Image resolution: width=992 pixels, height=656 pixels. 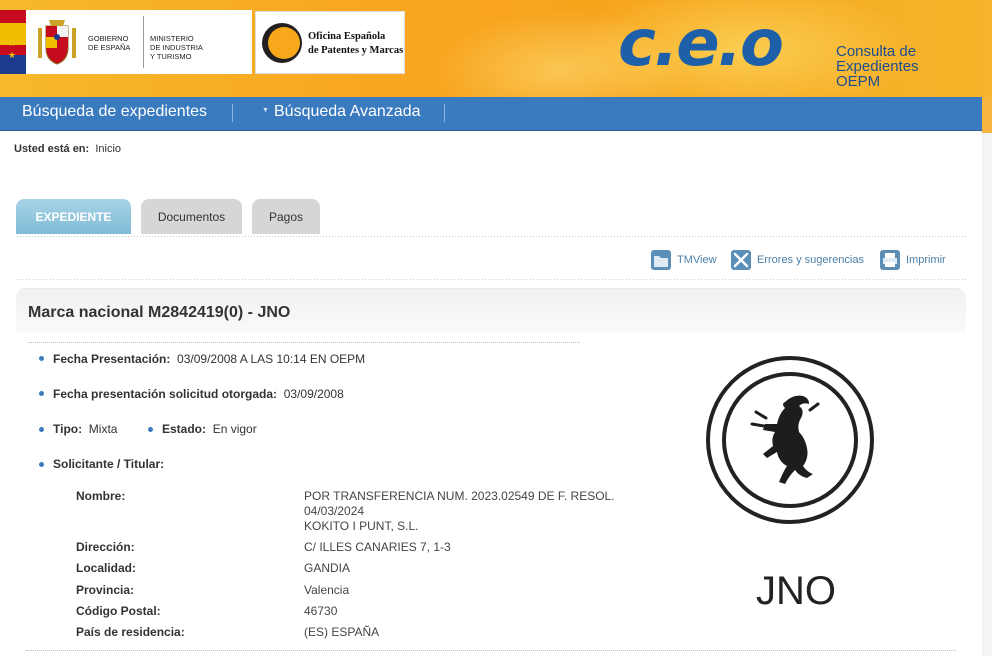 I want to click on tab-expediente: EXPEDIENTE, so click(x=73, y=216).